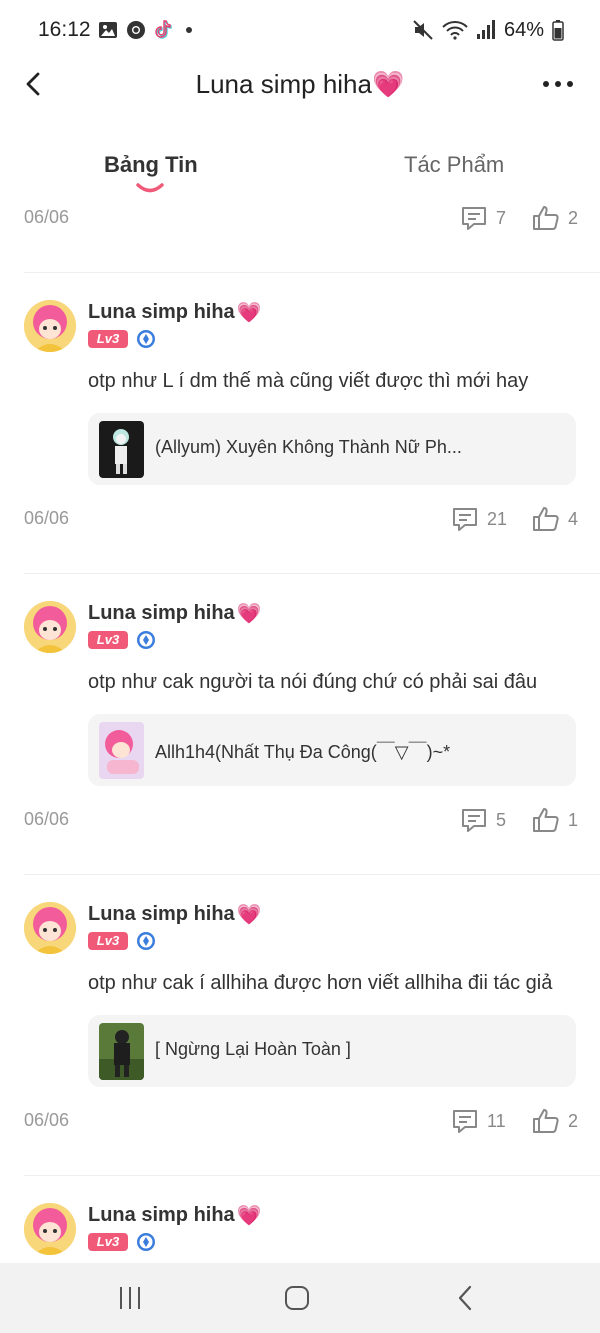 The image size is (600, 1333). Describe the element at coordinates (478, 1121) in the screenshot. I see `comment-button: 11` at that location.